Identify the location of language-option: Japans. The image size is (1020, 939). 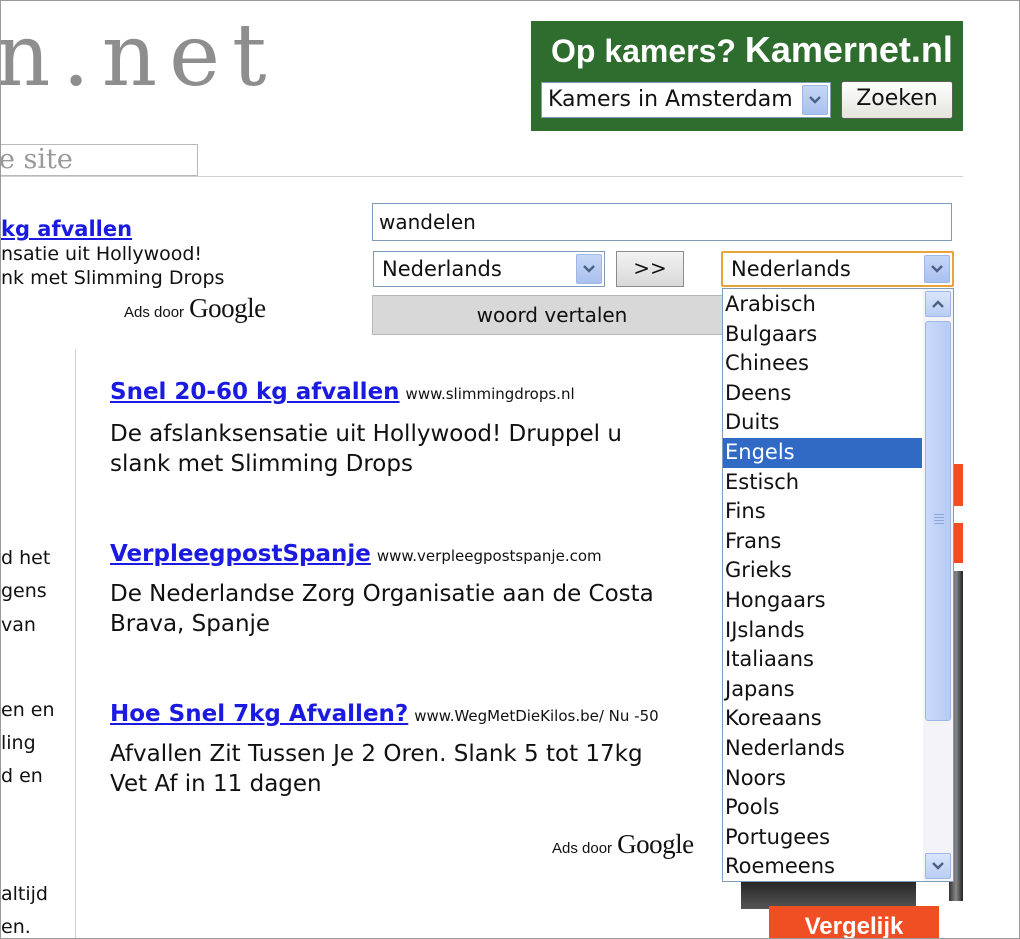
(822, 690).